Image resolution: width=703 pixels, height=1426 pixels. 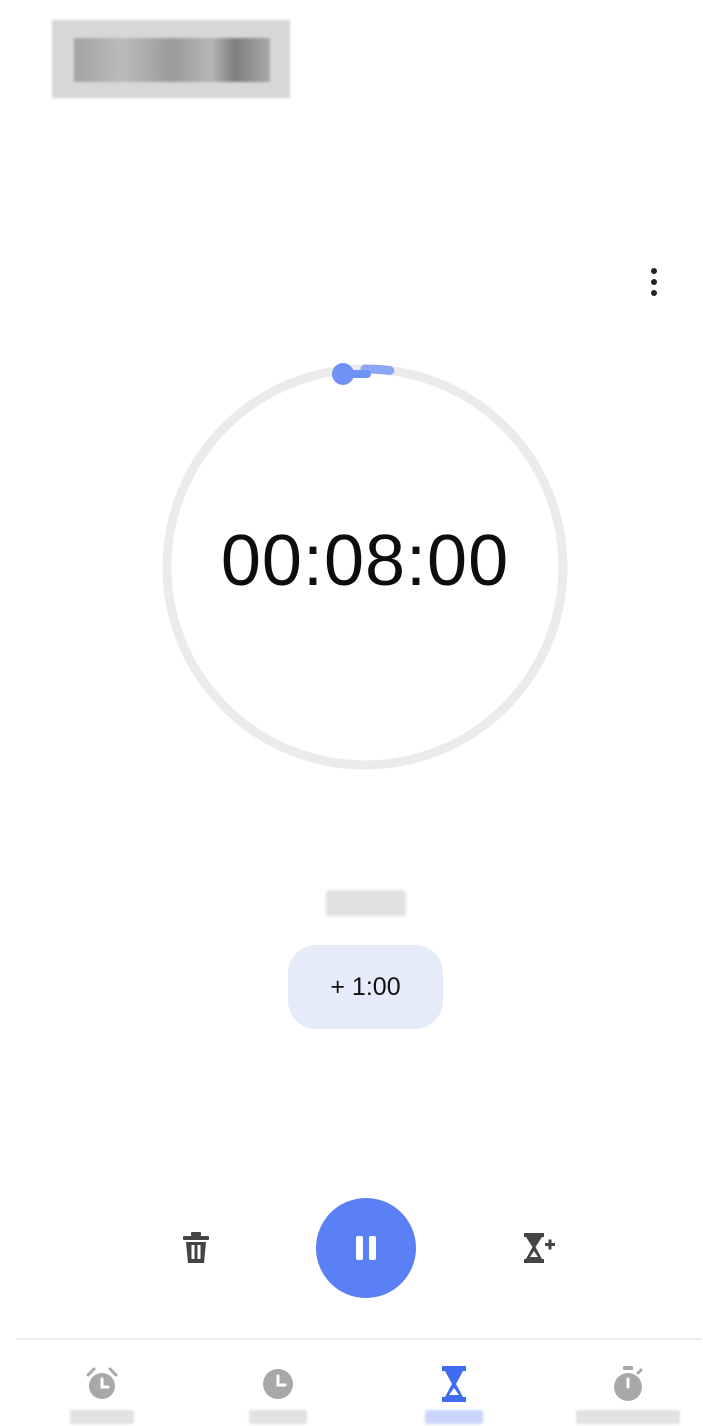 I want to click on add-timer-button, so click(x=538, y=1248).